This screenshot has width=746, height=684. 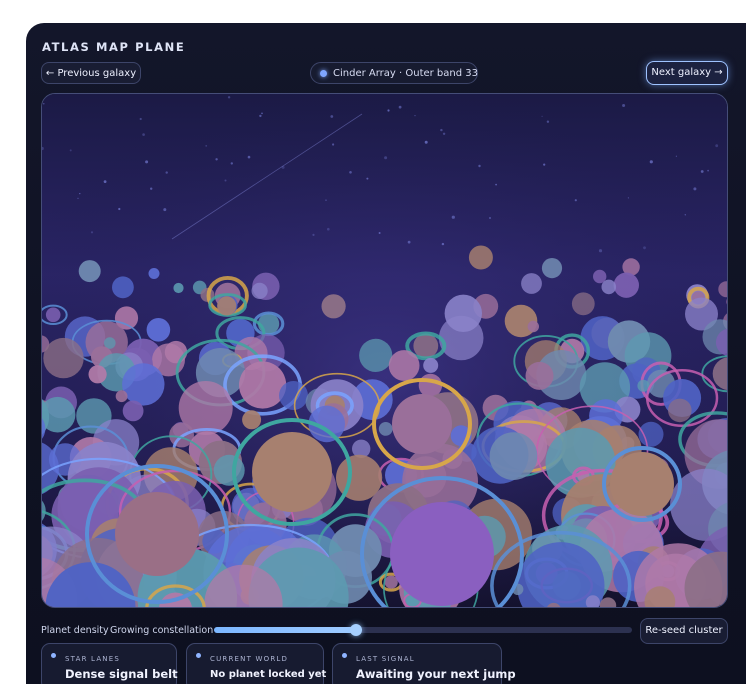 What do you see at coordinates (684, 631) in the screenshot?
I see `reseed-cluster-button: Re-seed cluster` at bounding box center [684, 631].